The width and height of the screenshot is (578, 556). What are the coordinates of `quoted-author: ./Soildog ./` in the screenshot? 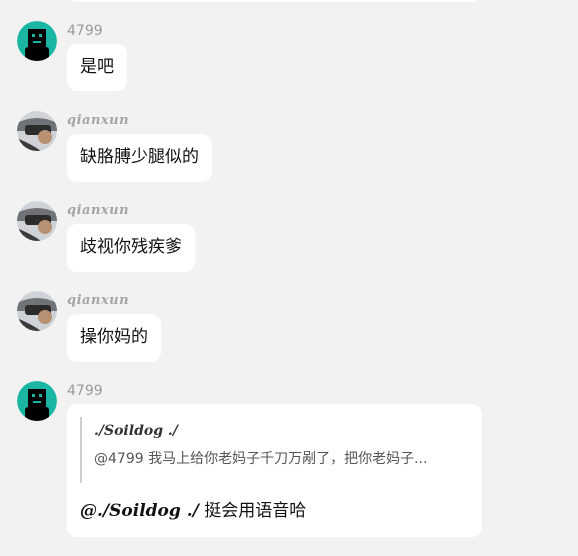 It's located at (136, 431).